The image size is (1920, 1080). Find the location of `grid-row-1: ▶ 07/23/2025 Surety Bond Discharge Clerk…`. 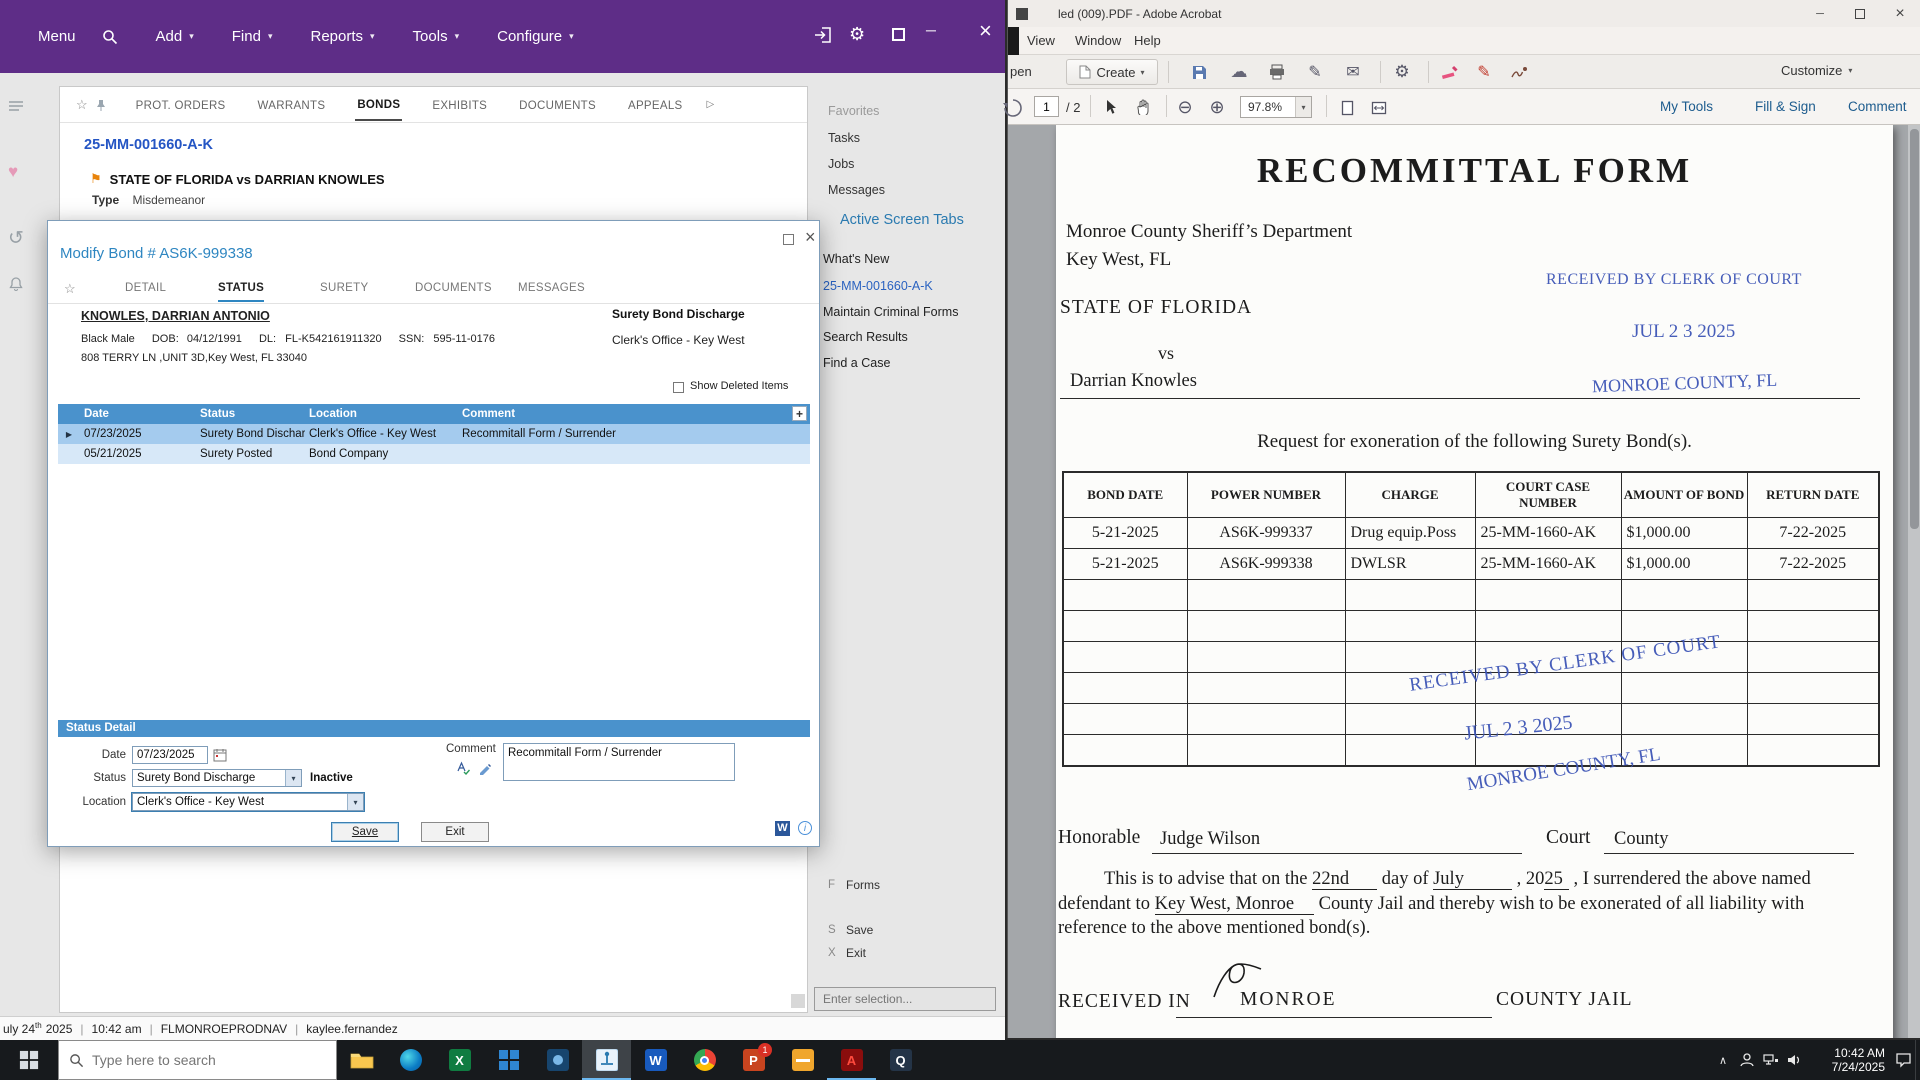

grid-row-1: ▶ 07/23/2025 Surety Bond Discharge Clerk… is located at coordinates (434, 434).